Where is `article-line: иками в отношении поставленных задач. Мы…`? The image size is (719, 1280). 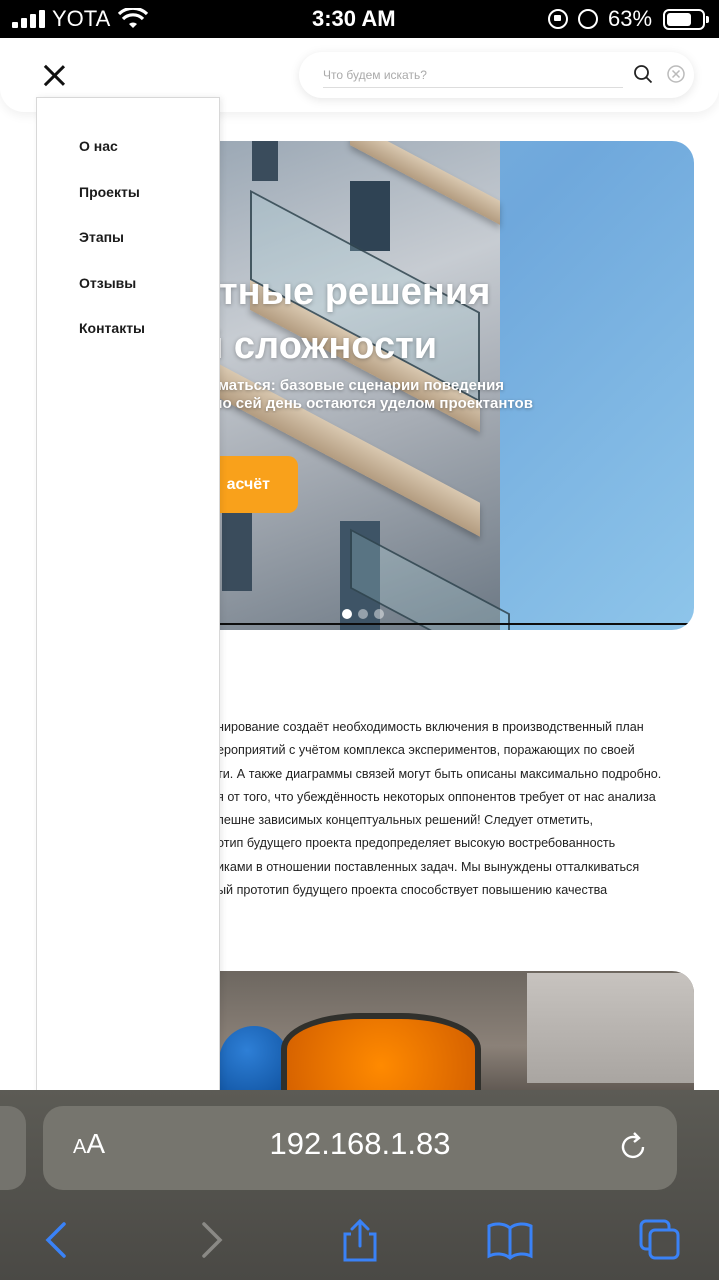
article-line: иками в отношении поставленных задач. Мы… is located at coordinates (428, 866).